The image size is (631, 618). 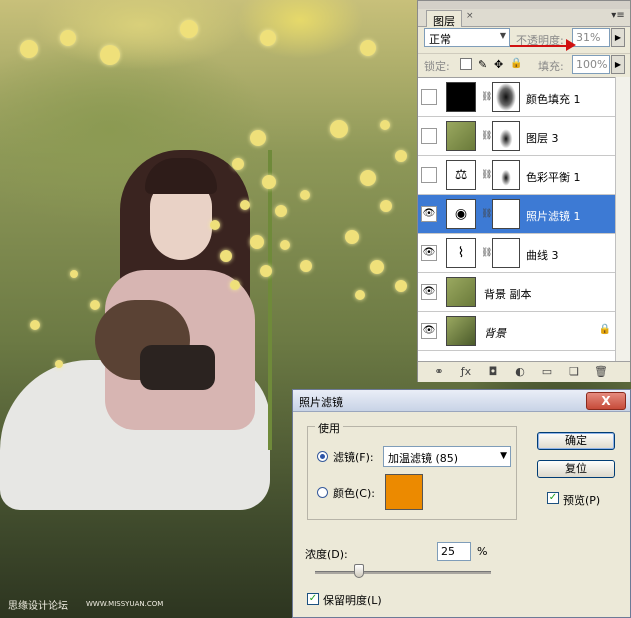 I want to click on layer-row: 👁 背景 副本, so click(x=516, y=292).